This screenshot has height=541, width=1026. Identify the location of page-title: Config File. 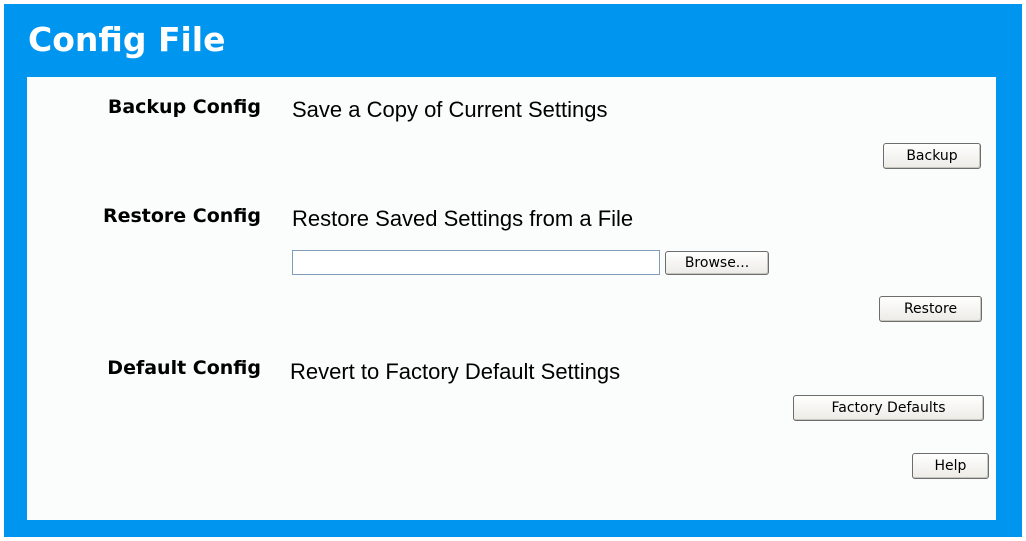
(127, 39).